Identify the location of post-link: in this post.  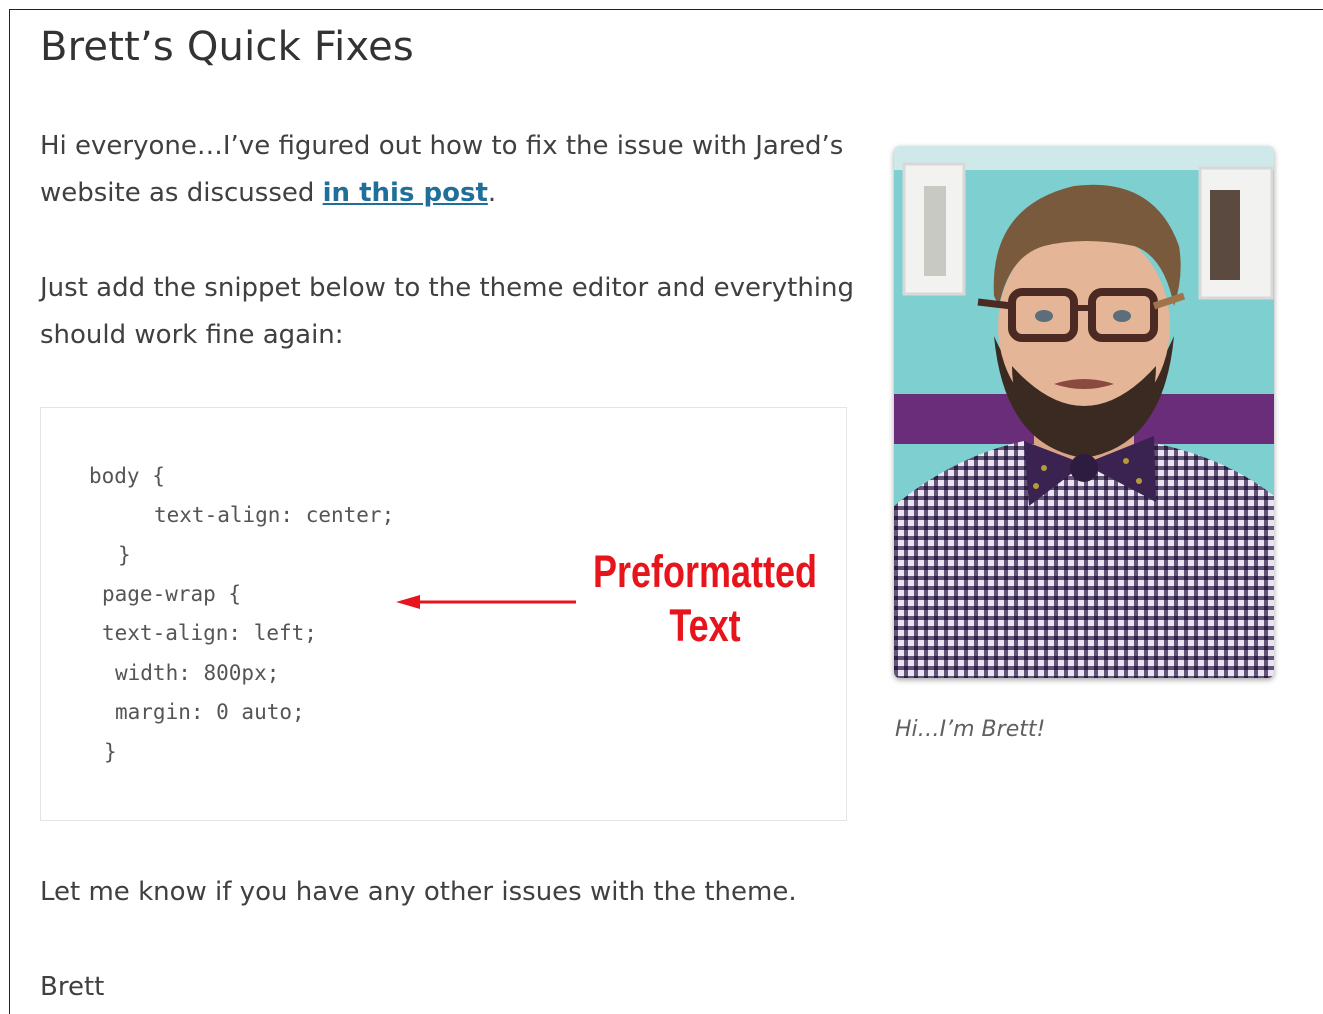
(405, 193).